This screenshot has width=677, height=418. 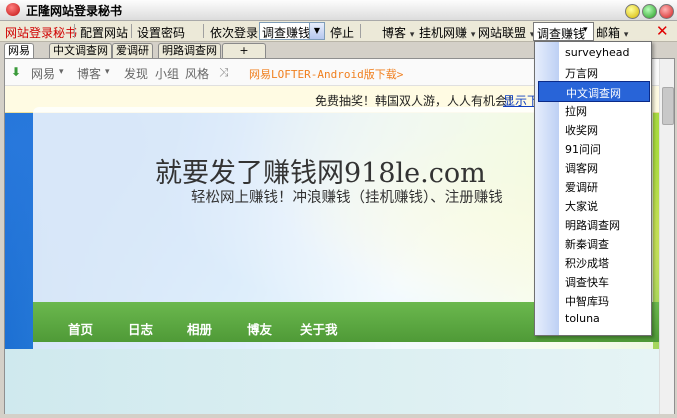 I want to click on menu-item-zhongwen-survey: 中文调查网, so click(x=594, y=91).